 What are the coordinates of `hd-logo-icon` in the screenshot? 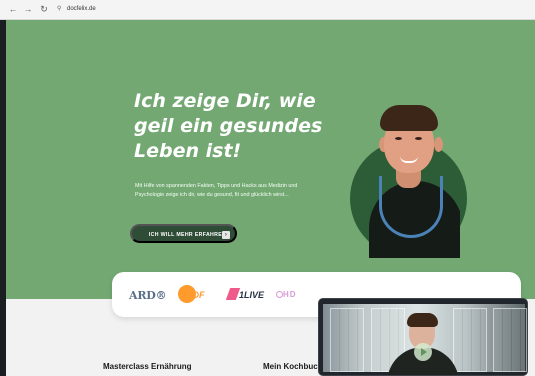 It's located at (279, 294).